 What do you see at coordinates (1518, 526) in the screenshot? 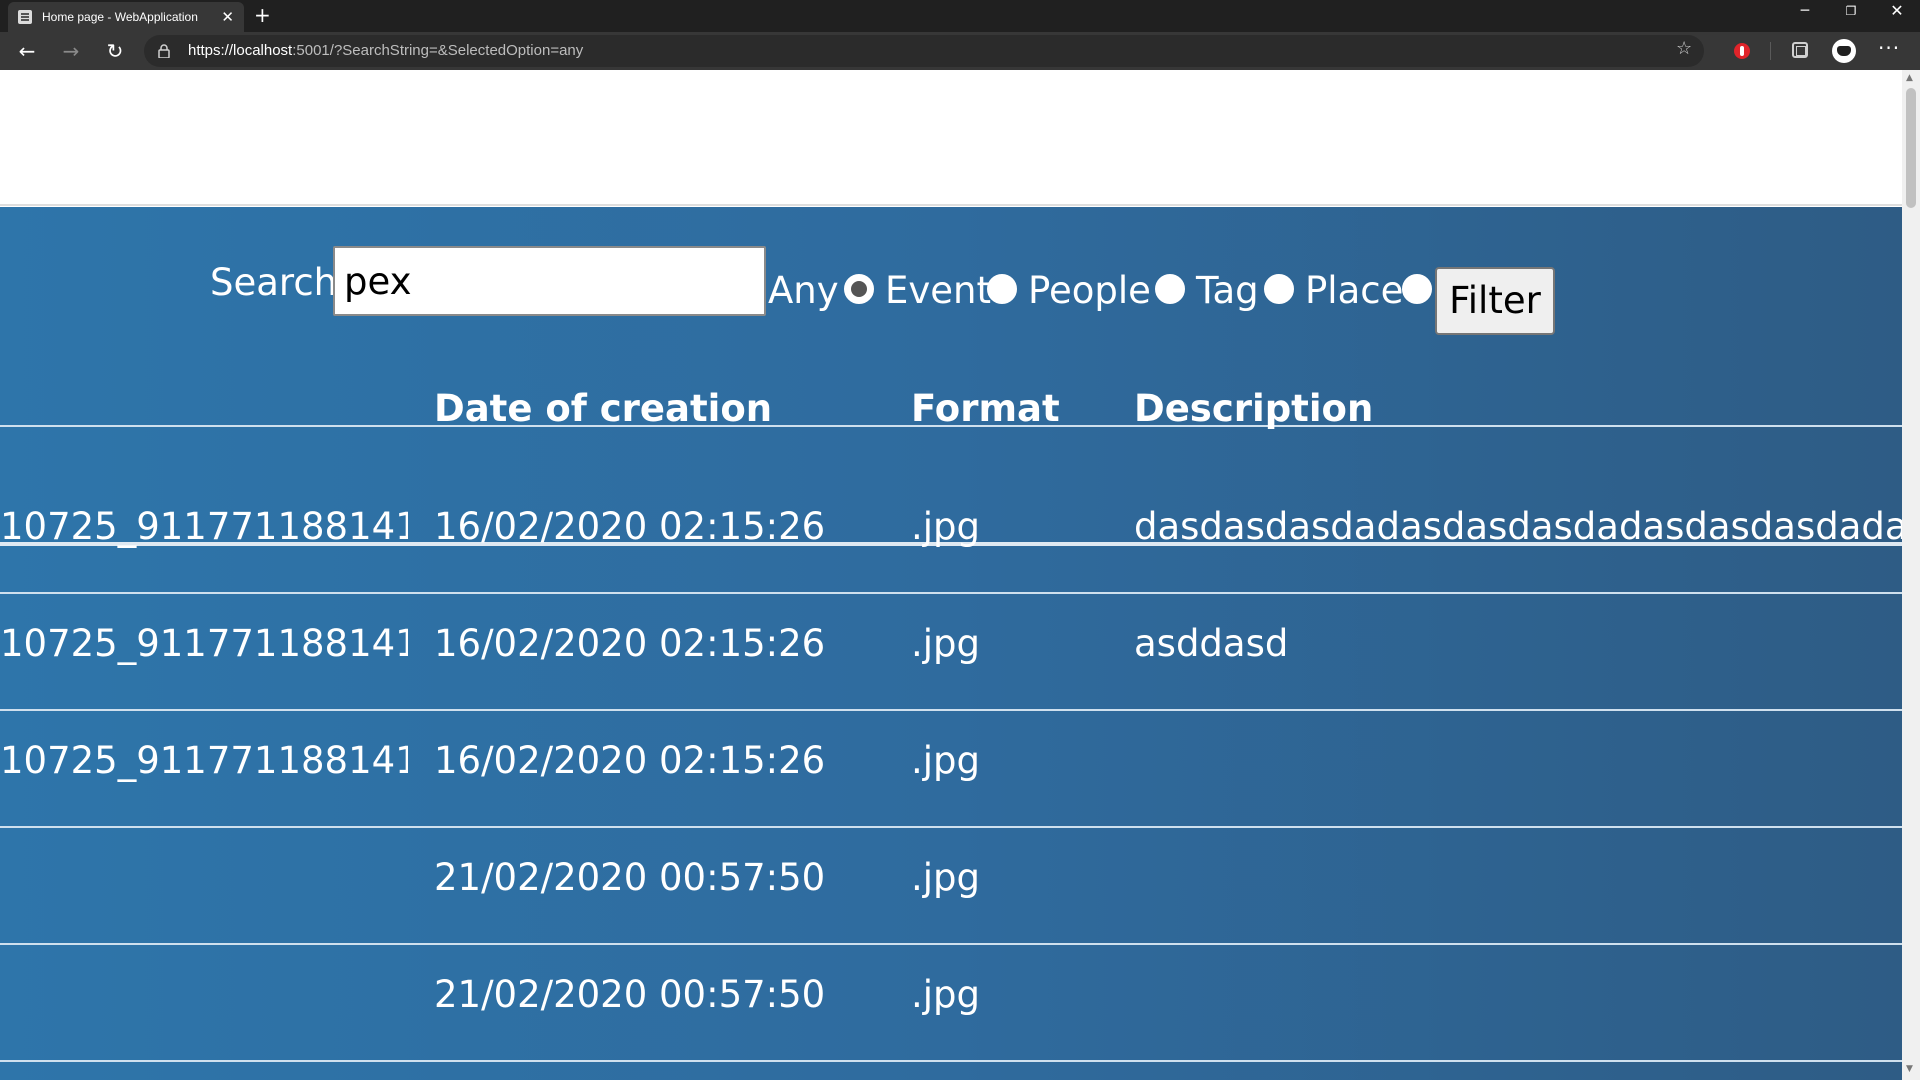
I see `table-cell-description: dasdasdasdadasdasdasdadasdasdasdadasdas` at bounding box center [1518, 526].